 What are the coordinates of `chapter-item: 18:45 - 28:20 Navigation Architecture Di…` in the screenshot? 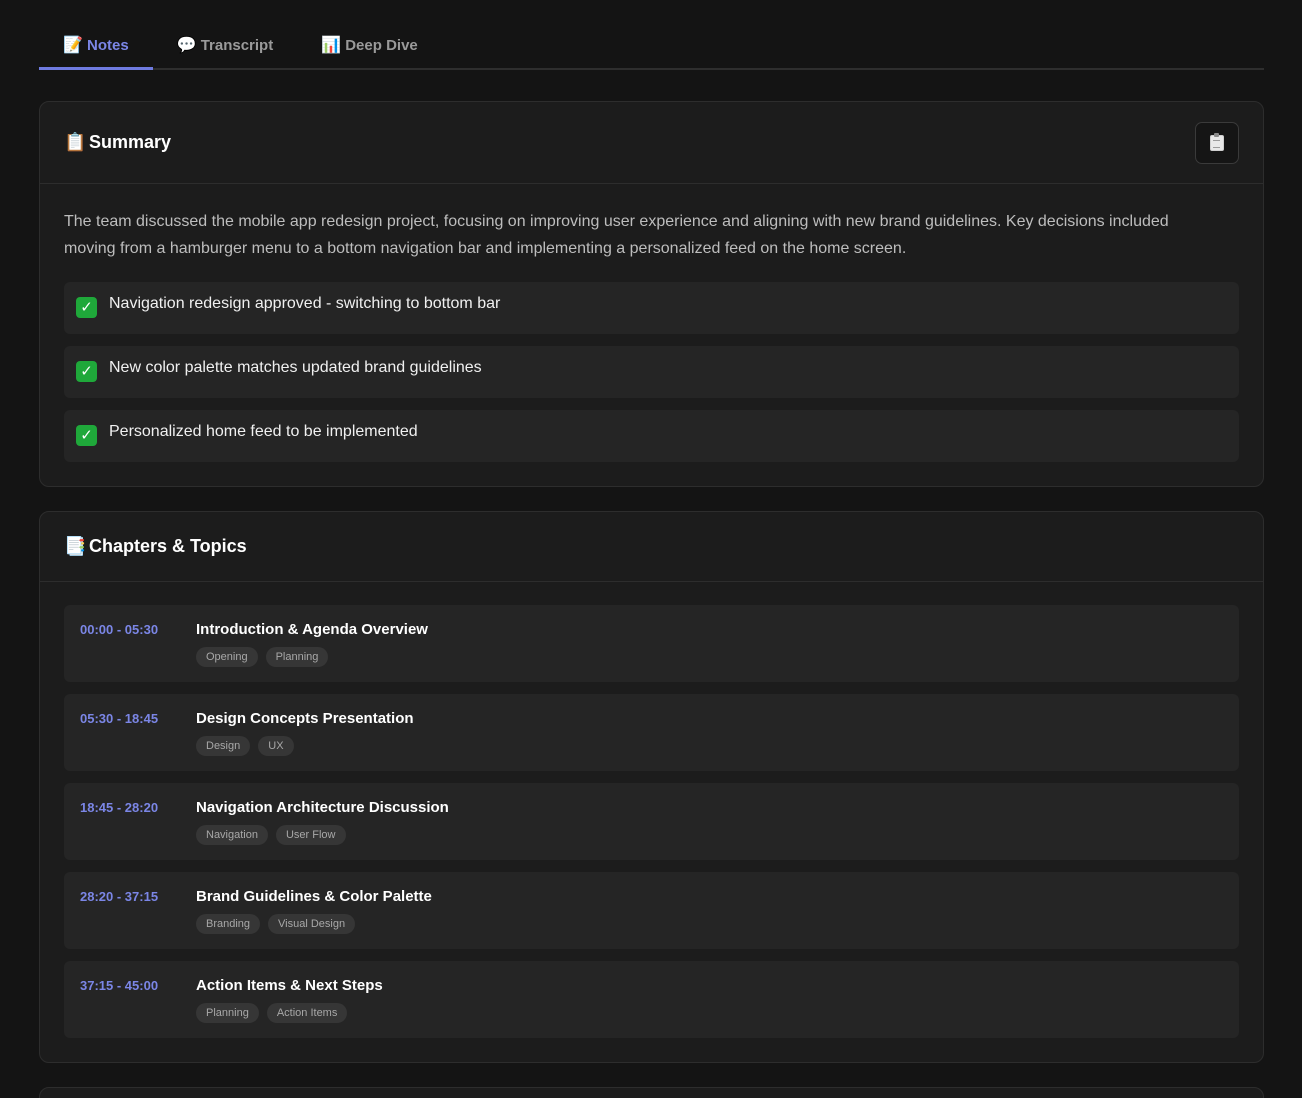 It's located at (651, 821).